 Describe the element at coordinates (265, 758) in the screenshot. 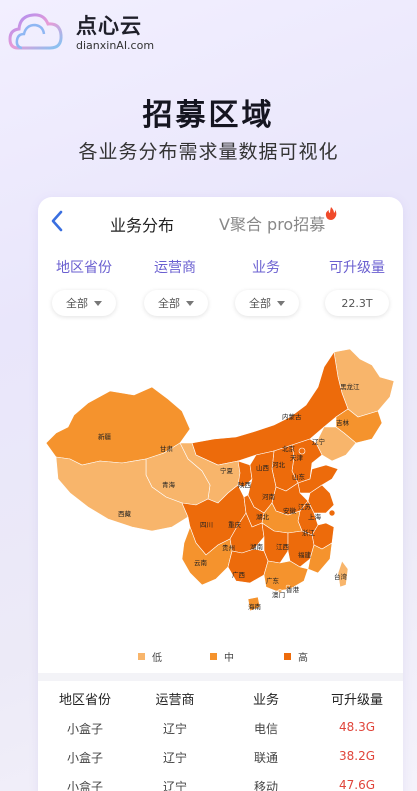

I see `cell-business: 联通` at that location.